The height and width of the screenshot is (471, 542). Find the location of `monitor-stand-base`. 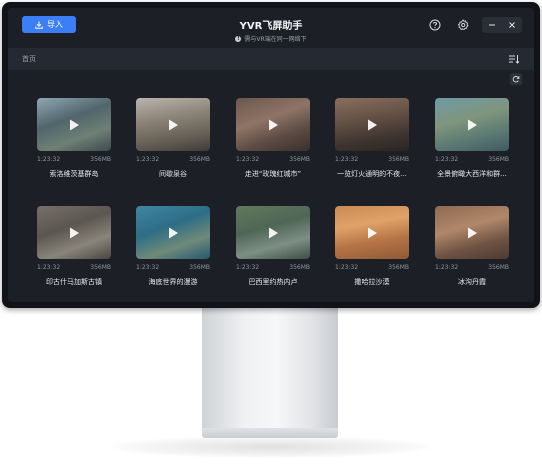

monitor-stand-base is located at coordinates (270, 433).